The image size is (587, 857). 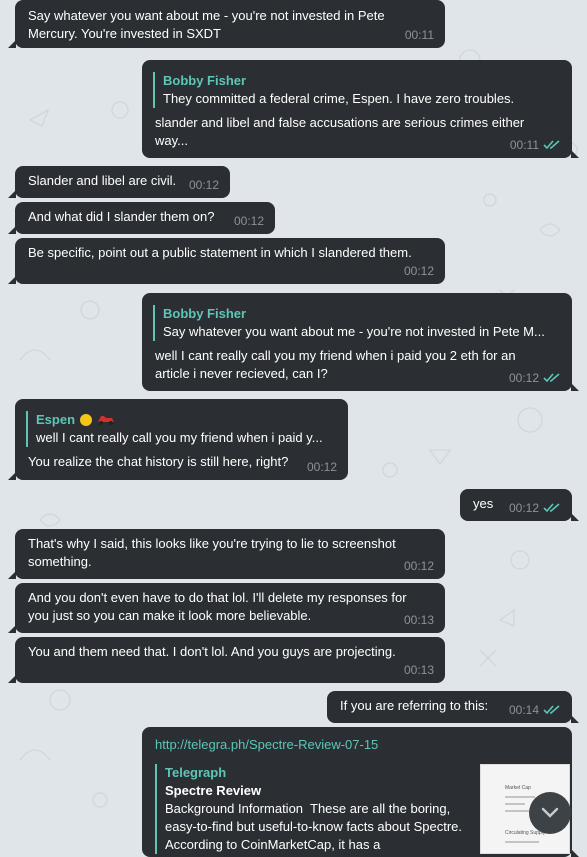 What do you see at coordinates (56, 419) in the screenshot?
I see `reply-author-name: Espen` at bounding box center [56, 419].